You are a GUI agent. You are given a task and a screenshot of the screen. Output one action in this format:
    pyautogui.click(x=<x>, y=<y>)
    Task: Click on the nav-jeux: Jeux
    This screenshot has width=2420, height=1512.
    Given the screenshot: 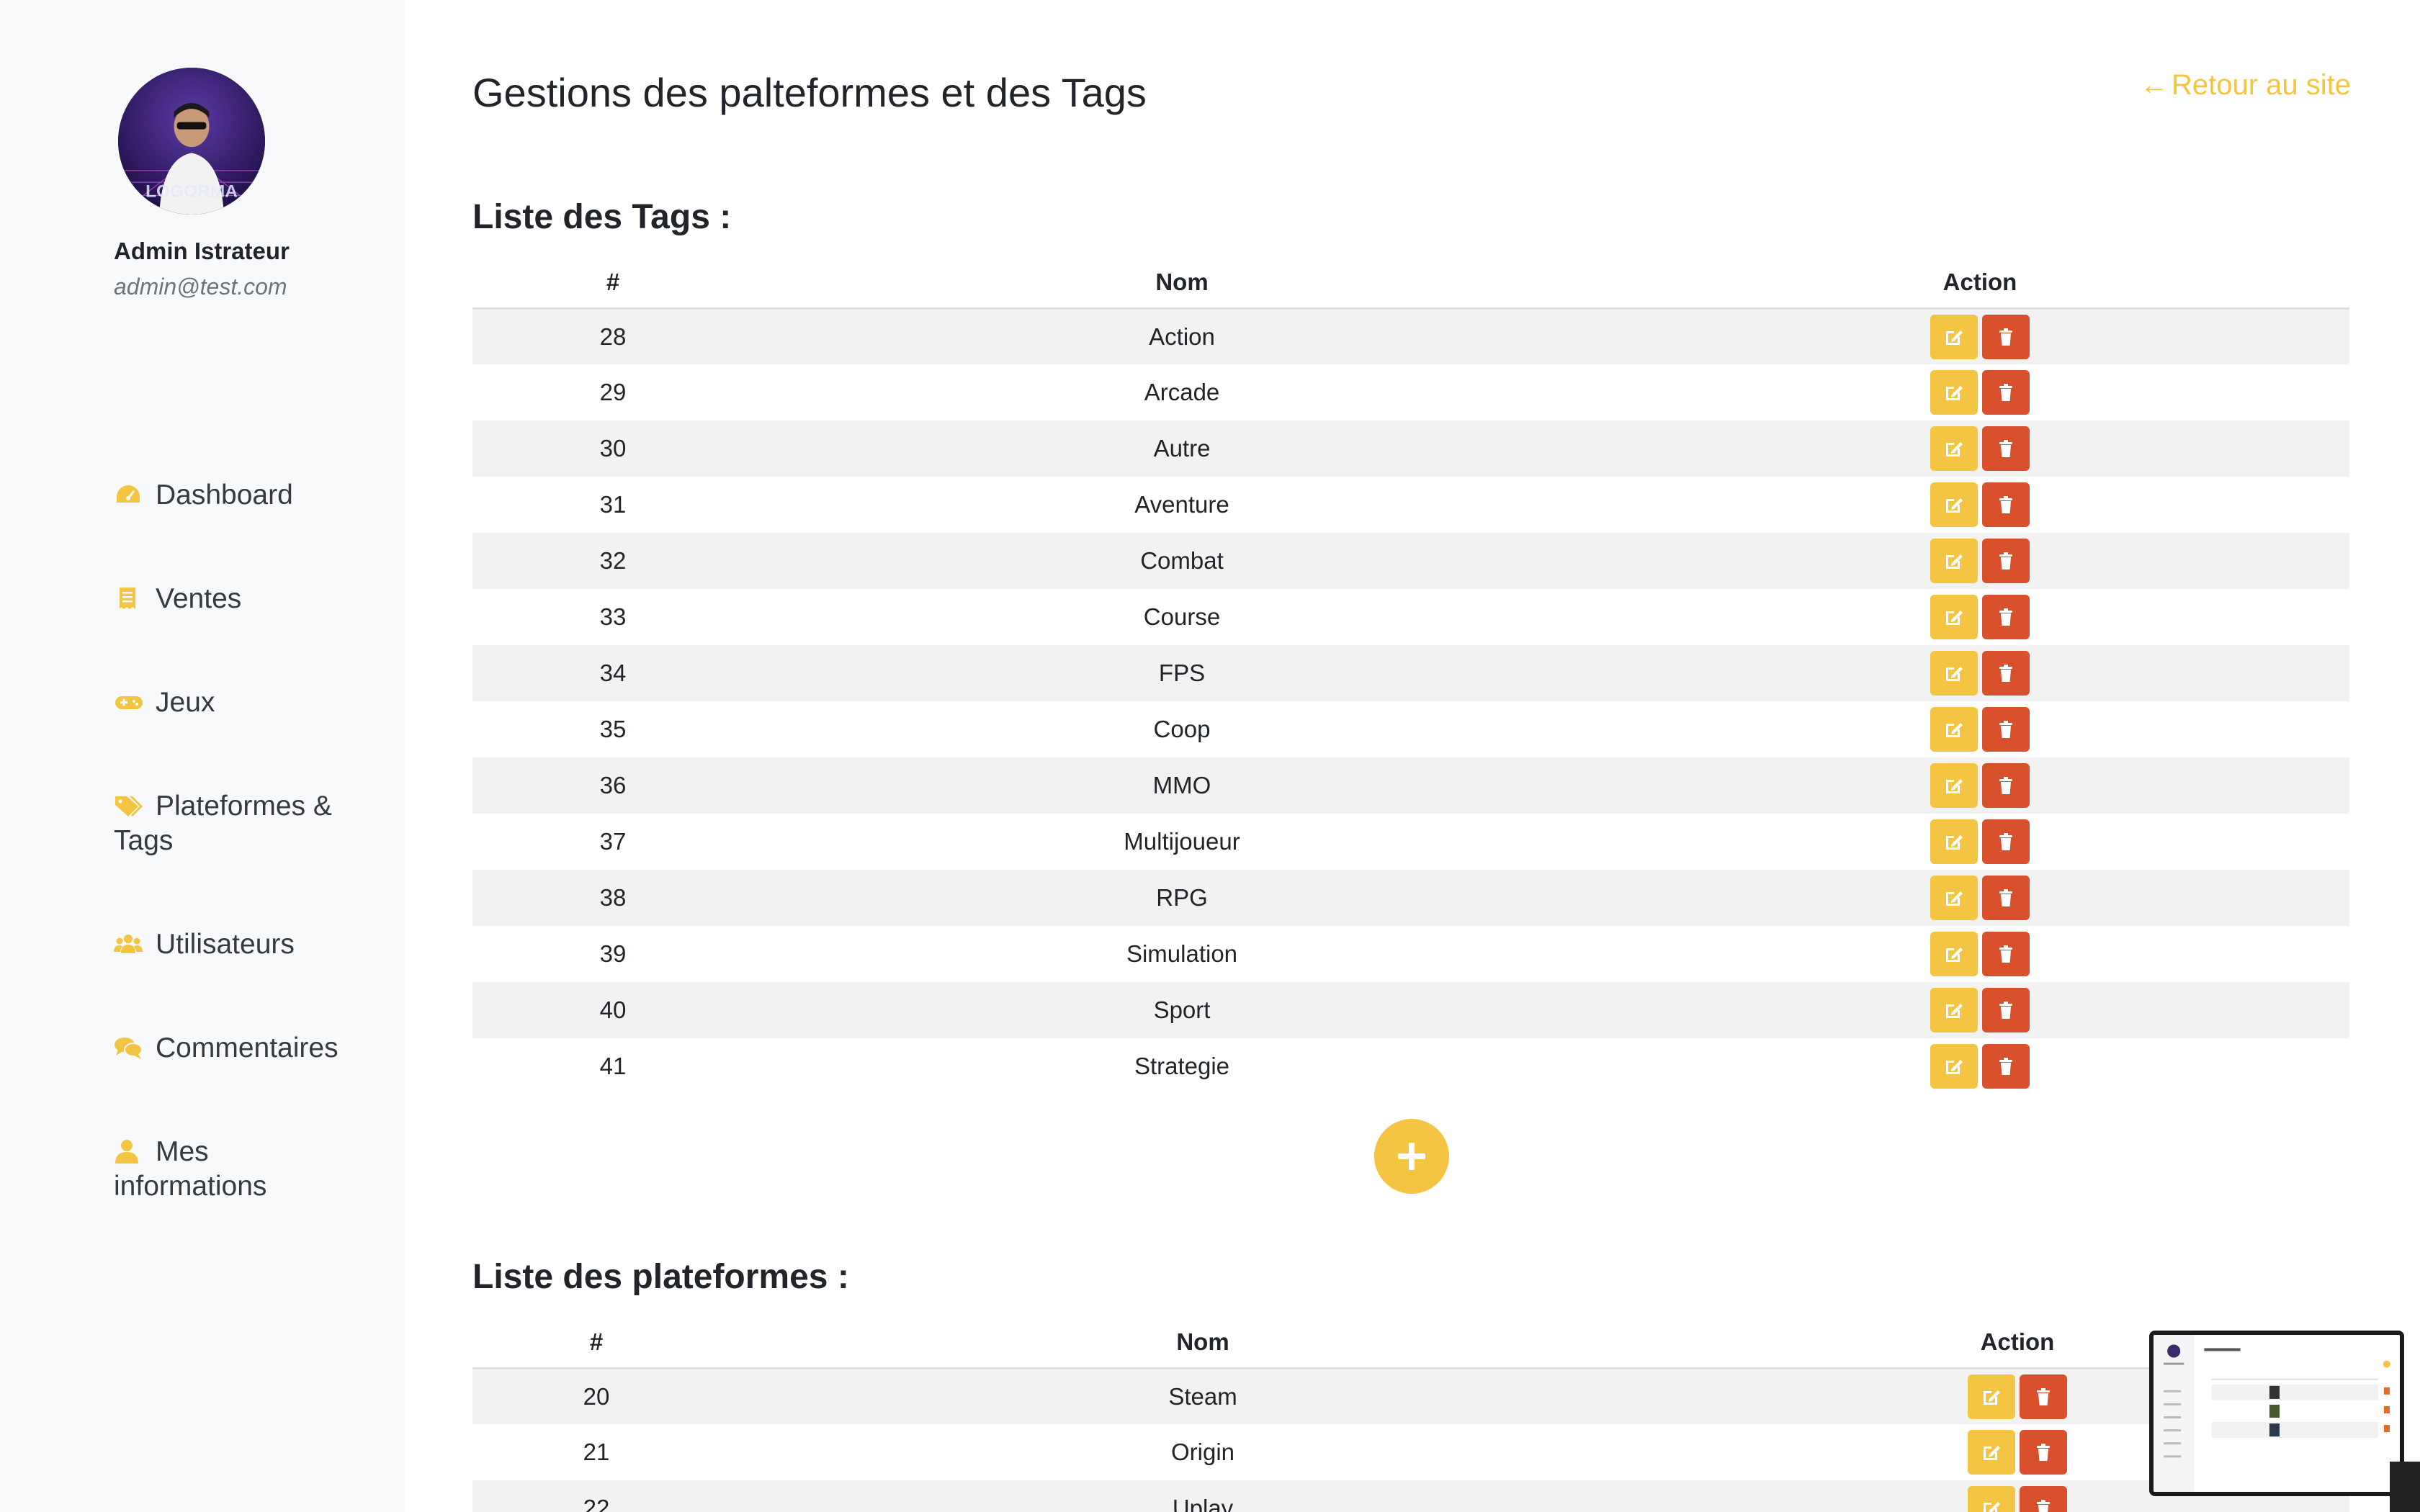 What is the action you would take?
    pyautogui.click(x=236, y=702)
    